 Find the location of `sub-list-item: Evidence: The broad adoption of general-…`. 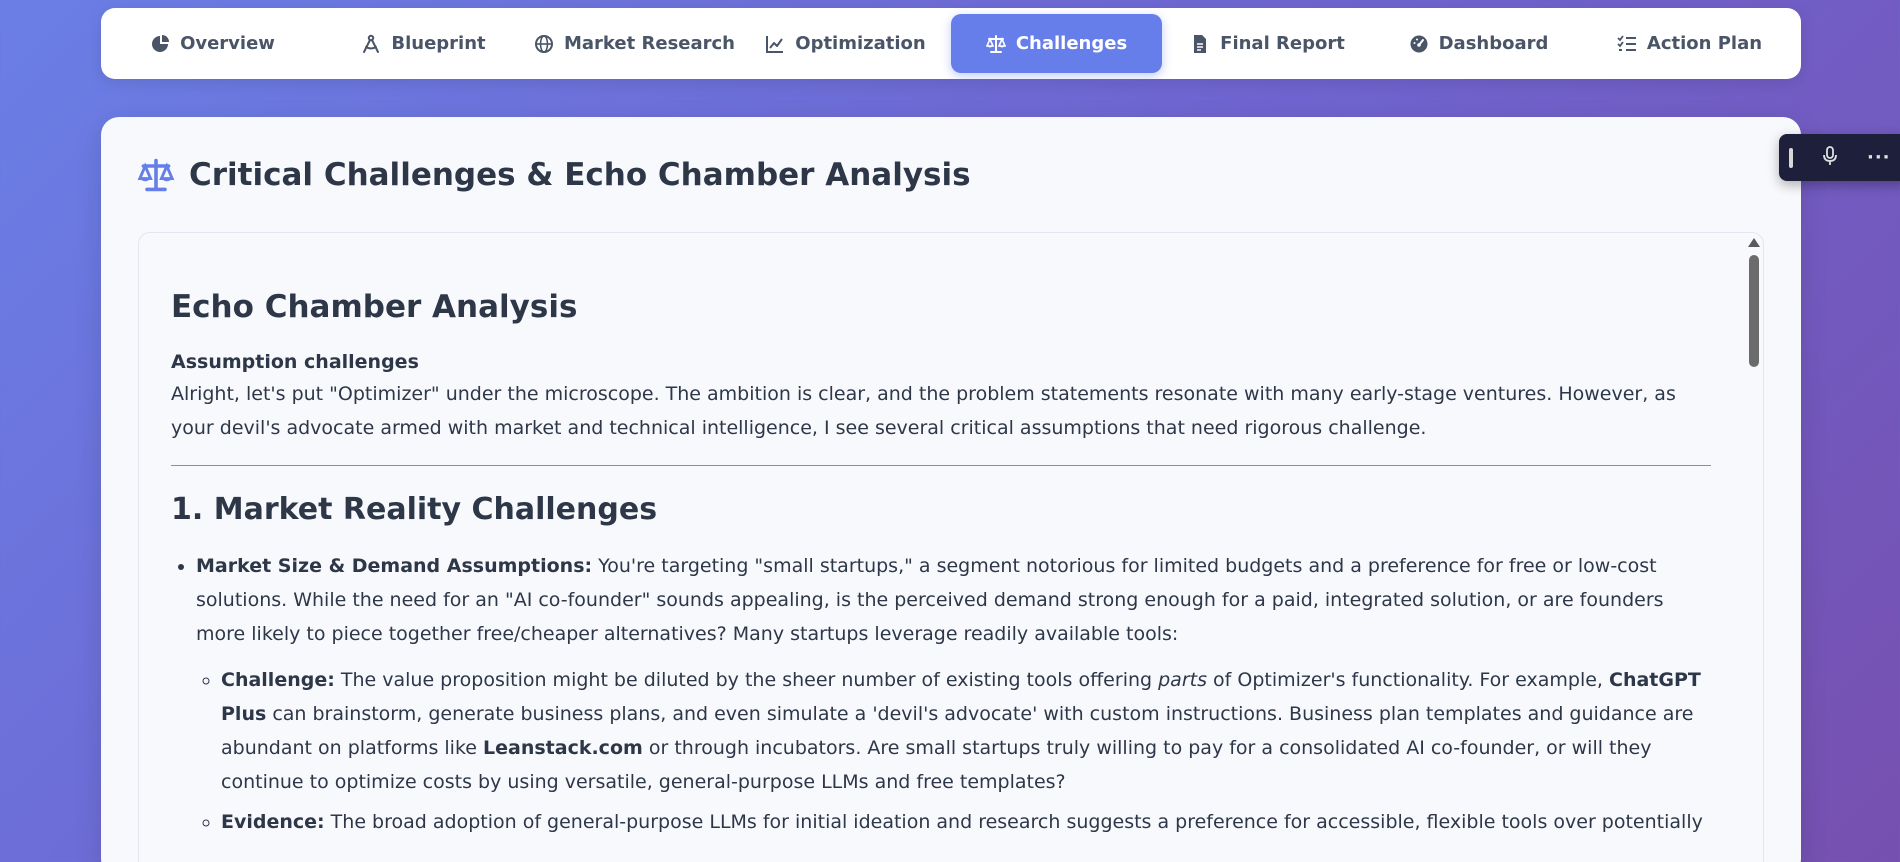

sub-list-item: Evidence: The broad adoption of general-… is located at coordinates (966, 822).